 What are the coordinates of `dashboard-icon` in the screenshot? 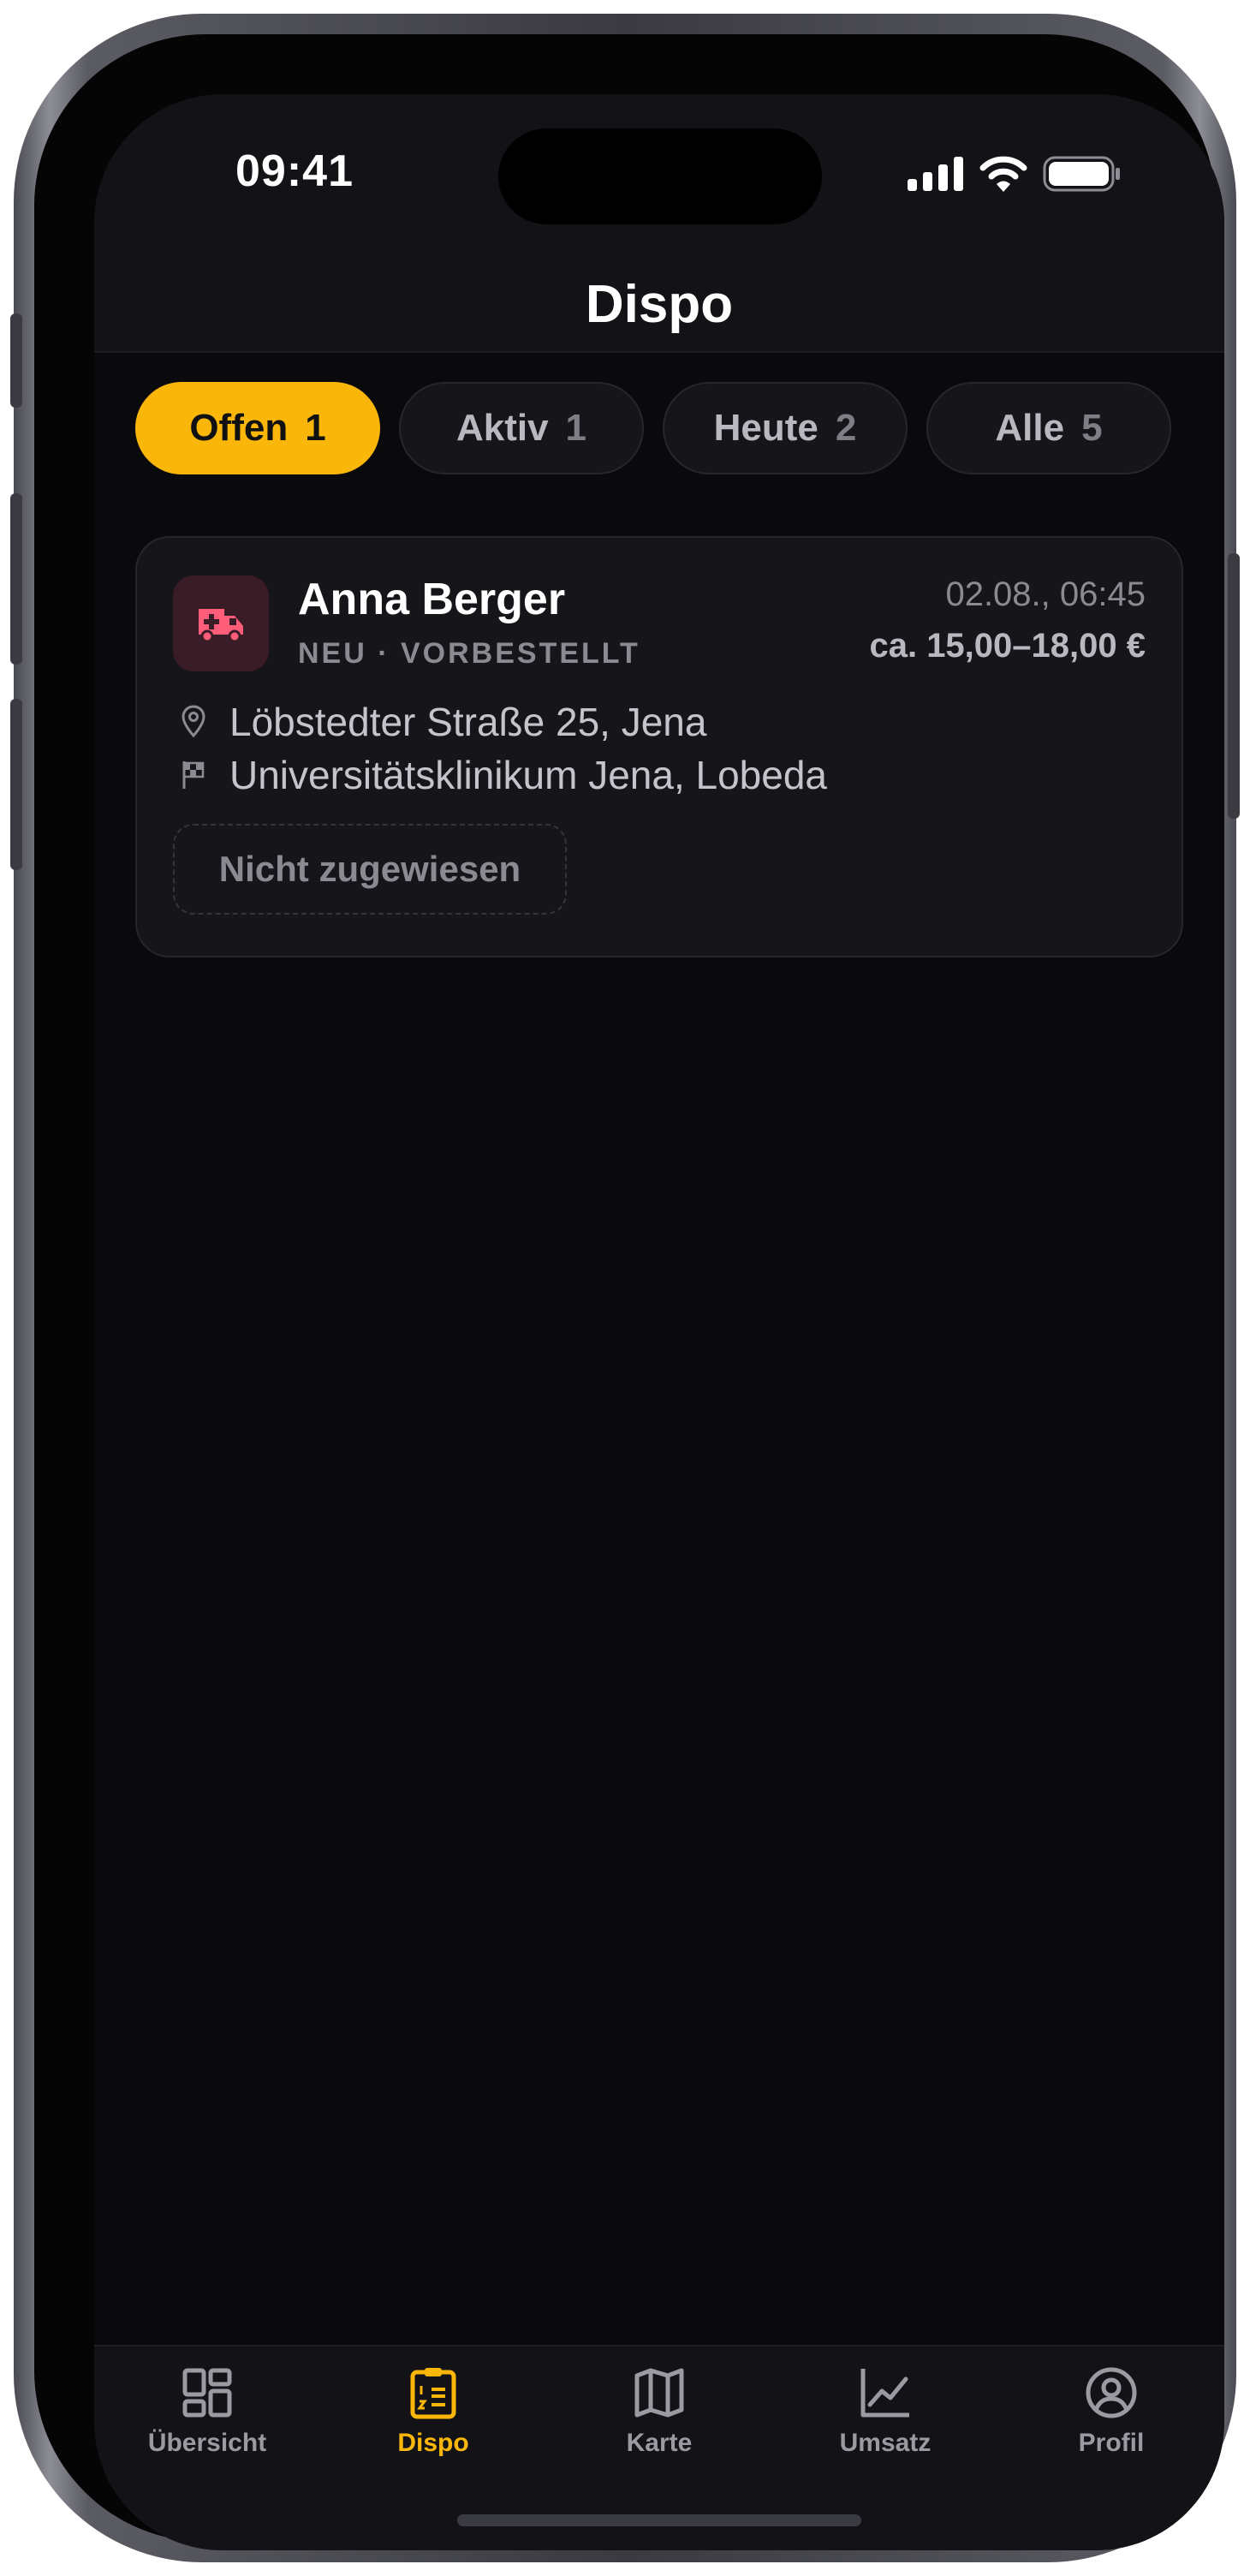 It's located at (207, 2393).